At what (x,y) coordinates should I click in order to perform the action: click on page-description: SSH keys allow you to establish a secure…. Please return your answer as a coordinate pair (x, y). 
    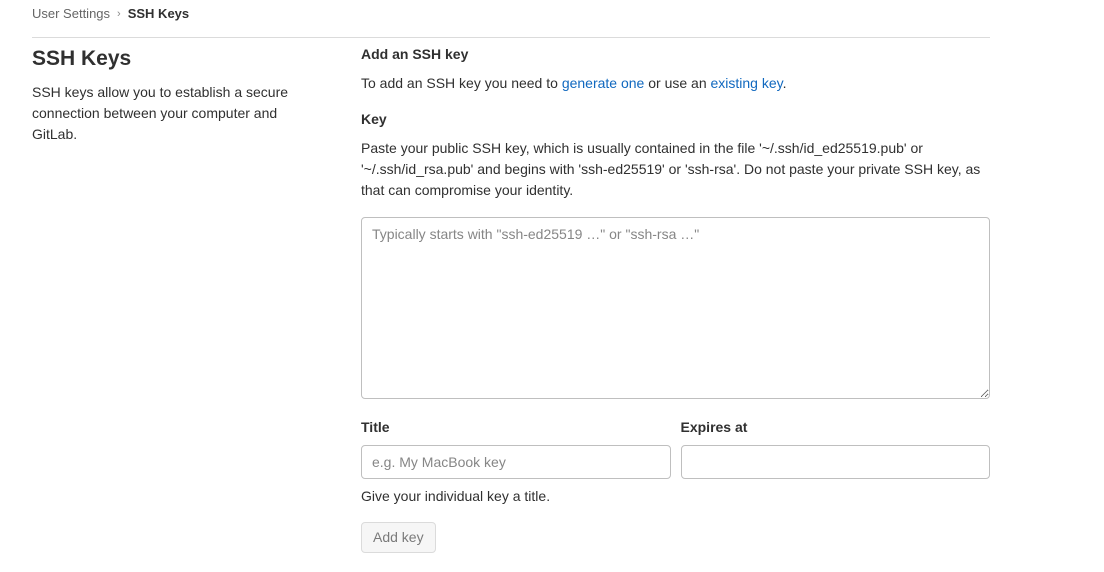
    Looking at the image, I should click on (160, 113).